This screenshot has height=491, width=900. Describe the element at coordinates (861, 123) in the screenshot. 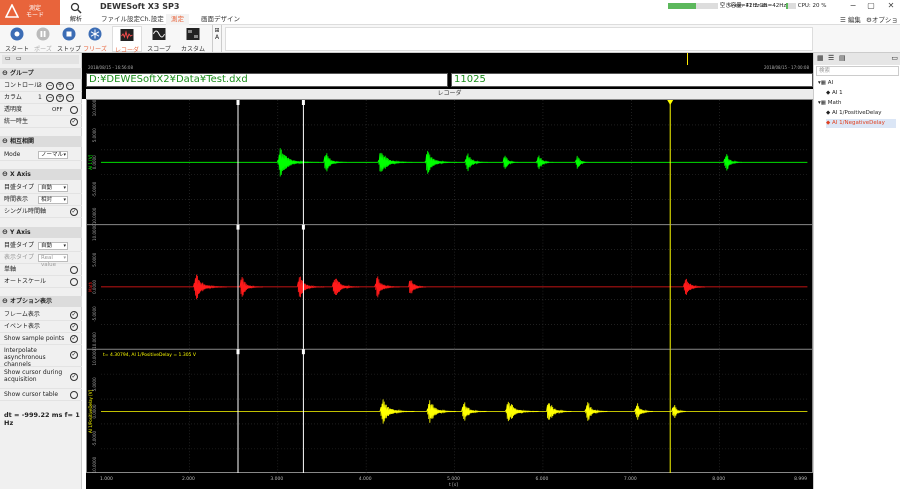

I see `channel-tree-item: ◆ AI 1/NegativeDelay` at that location.